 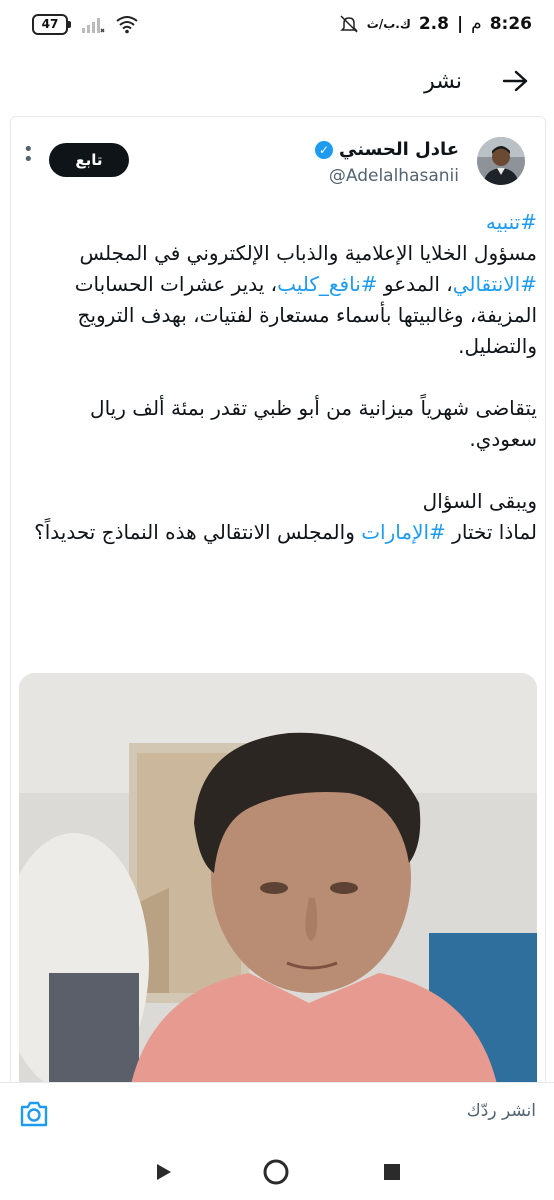 What do you see at coordinates (127, 25) in the screenshot?
I see `wifi-icon` at bounding box center [127, 25].